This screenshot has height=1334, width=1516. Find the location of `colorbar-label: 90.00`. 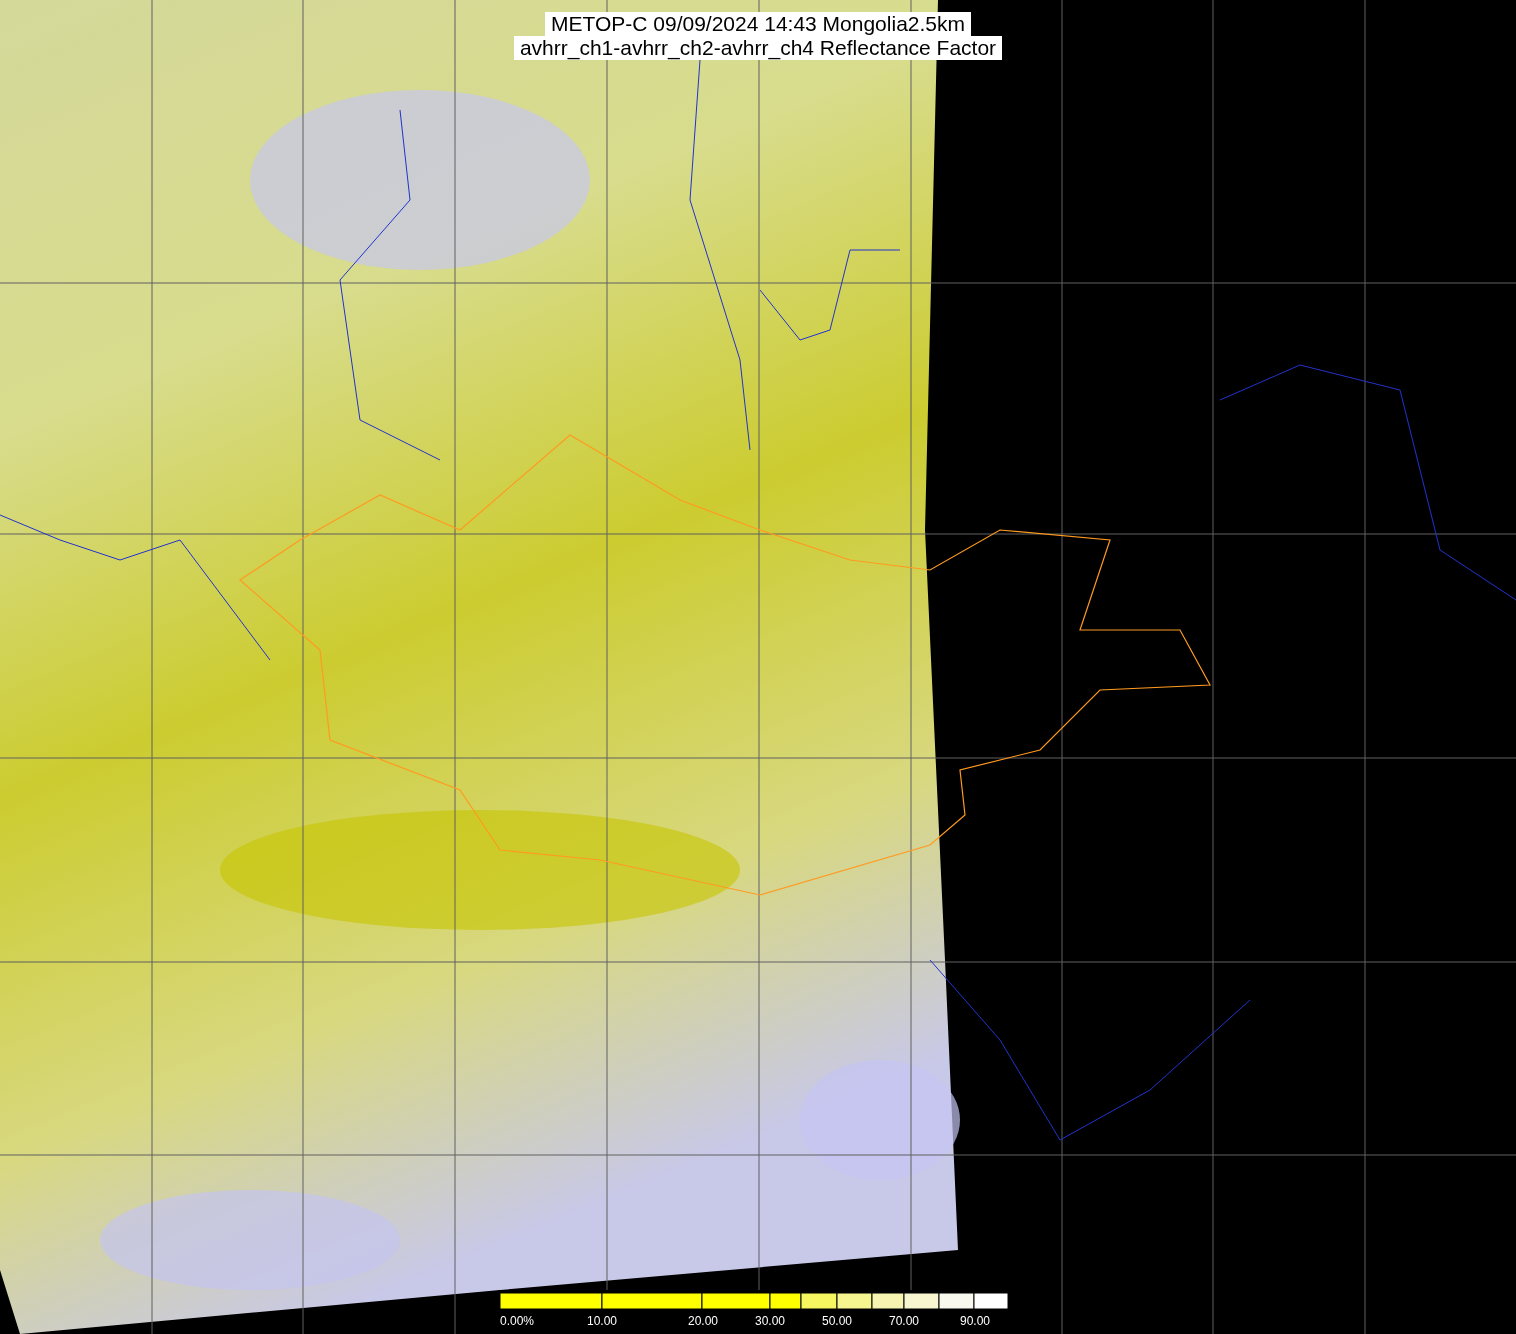

colorbar-label: 90.00 is located at coordinates (975, 1321).